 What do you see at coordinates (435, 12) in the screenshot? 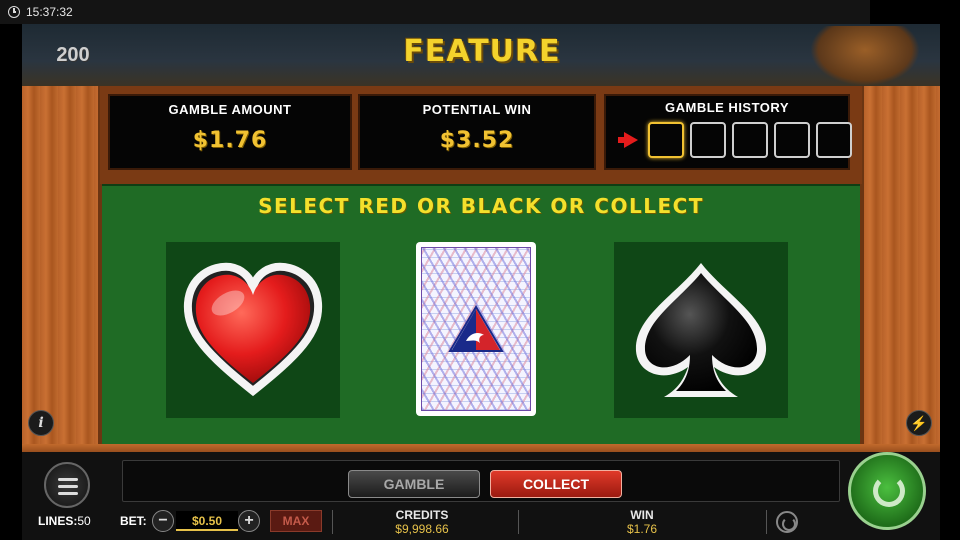
I see `status-bar: 15:37:32` at bounding box center [435, 12].